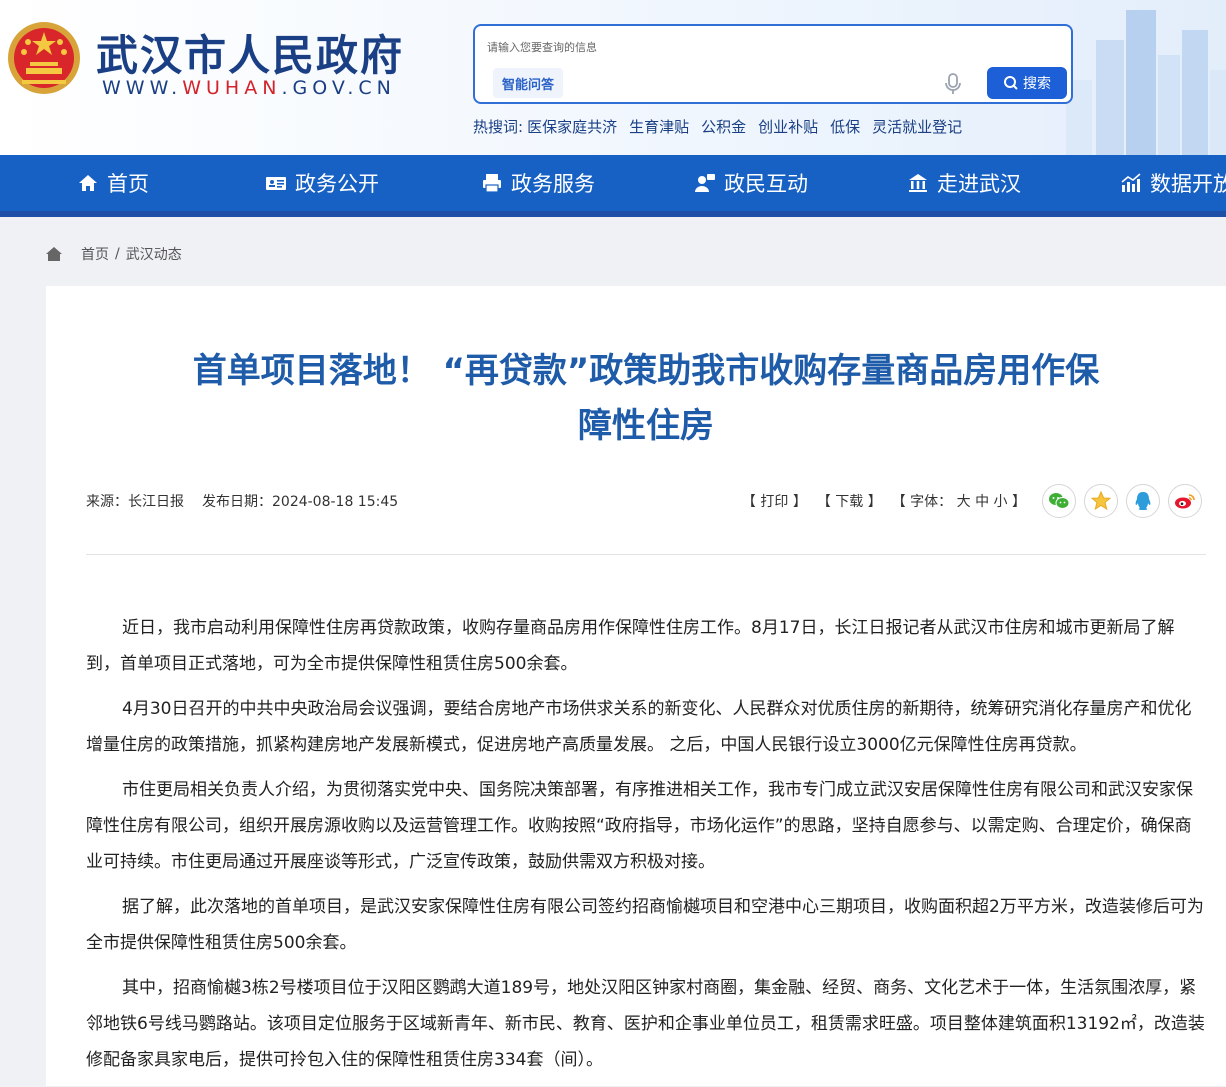 The width and height of the screenshot is (1226, 1087). What do you see at coordinates (135, 502) in the screenshot?
I see `article-source: 来源：长江日报` at bounding box center [135, 502].